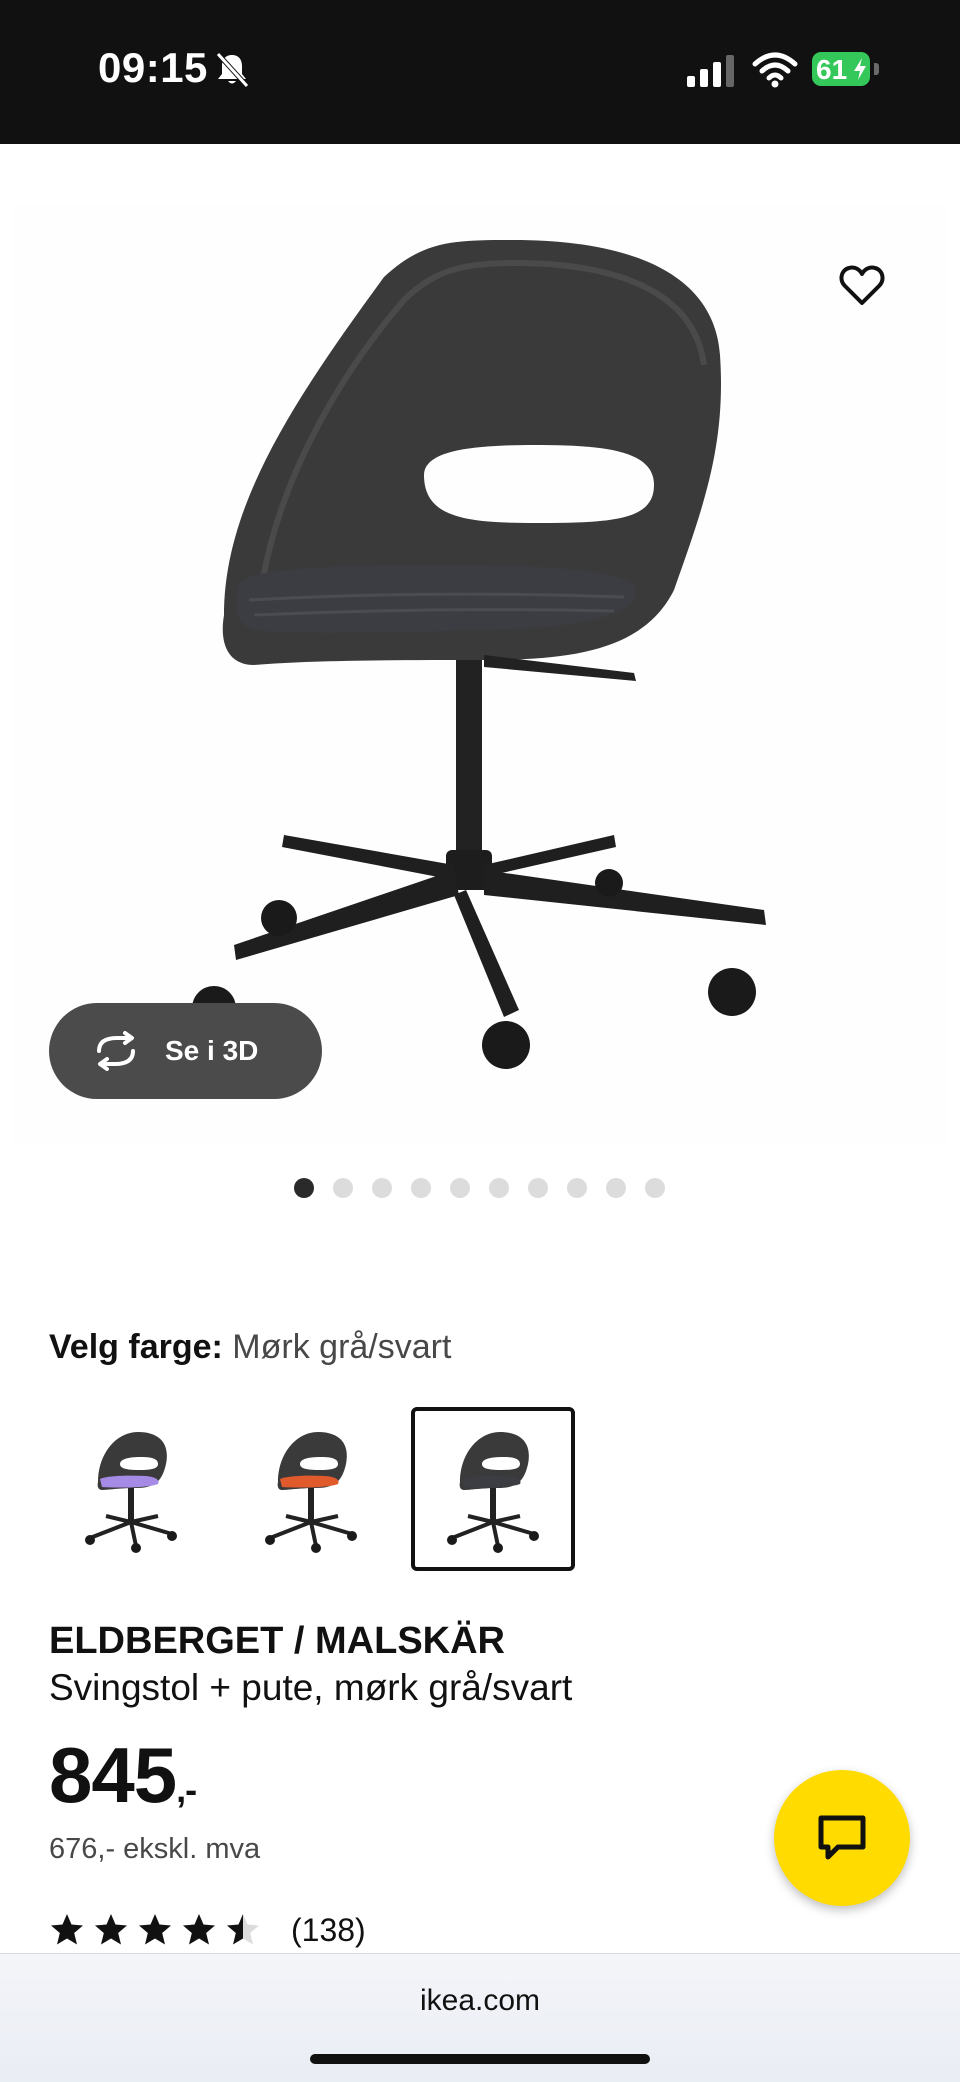 This screenshot has width=960, height=2082. Describe the element at coordinates (328, 1929) in the screenshot. I see `review-count: (138)` at that location.